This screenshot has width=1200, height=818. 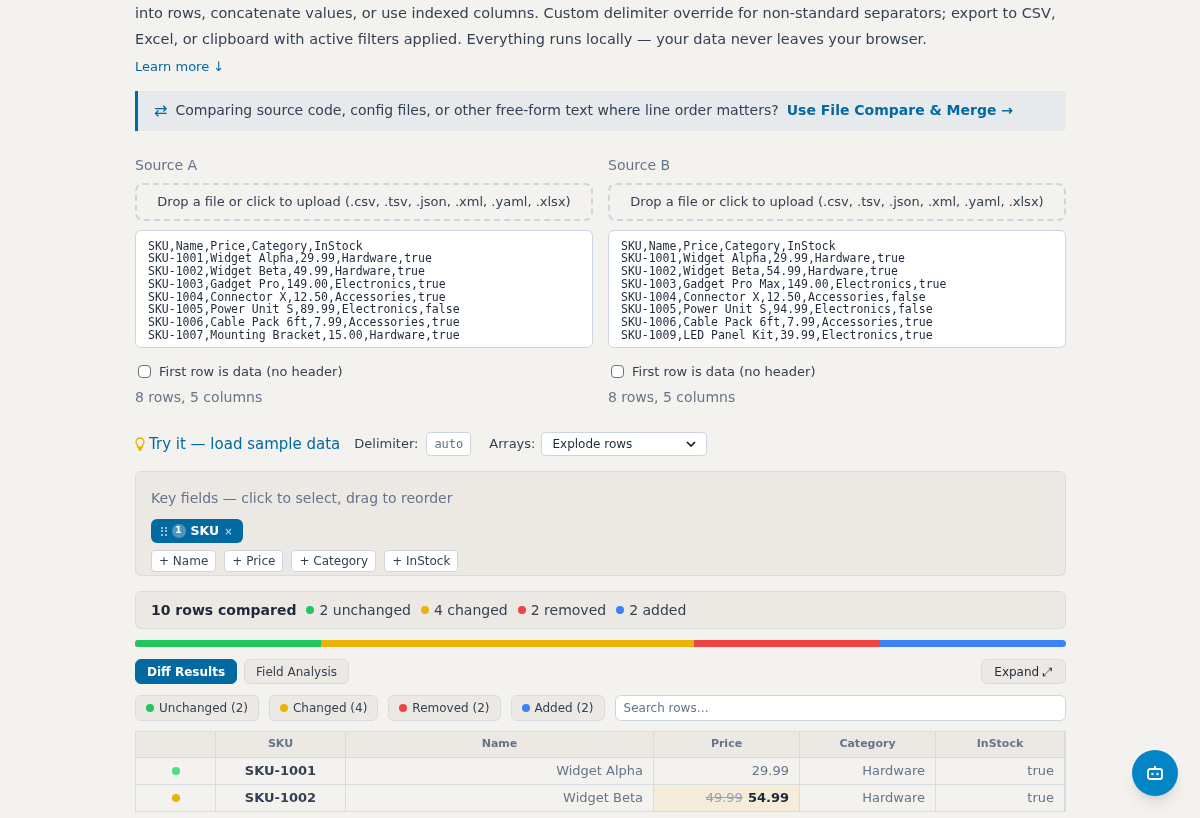 What do you see at coordinates (691, 444) in the screenshot?
I see `chevron-icon` at bounding box center [691, 444].